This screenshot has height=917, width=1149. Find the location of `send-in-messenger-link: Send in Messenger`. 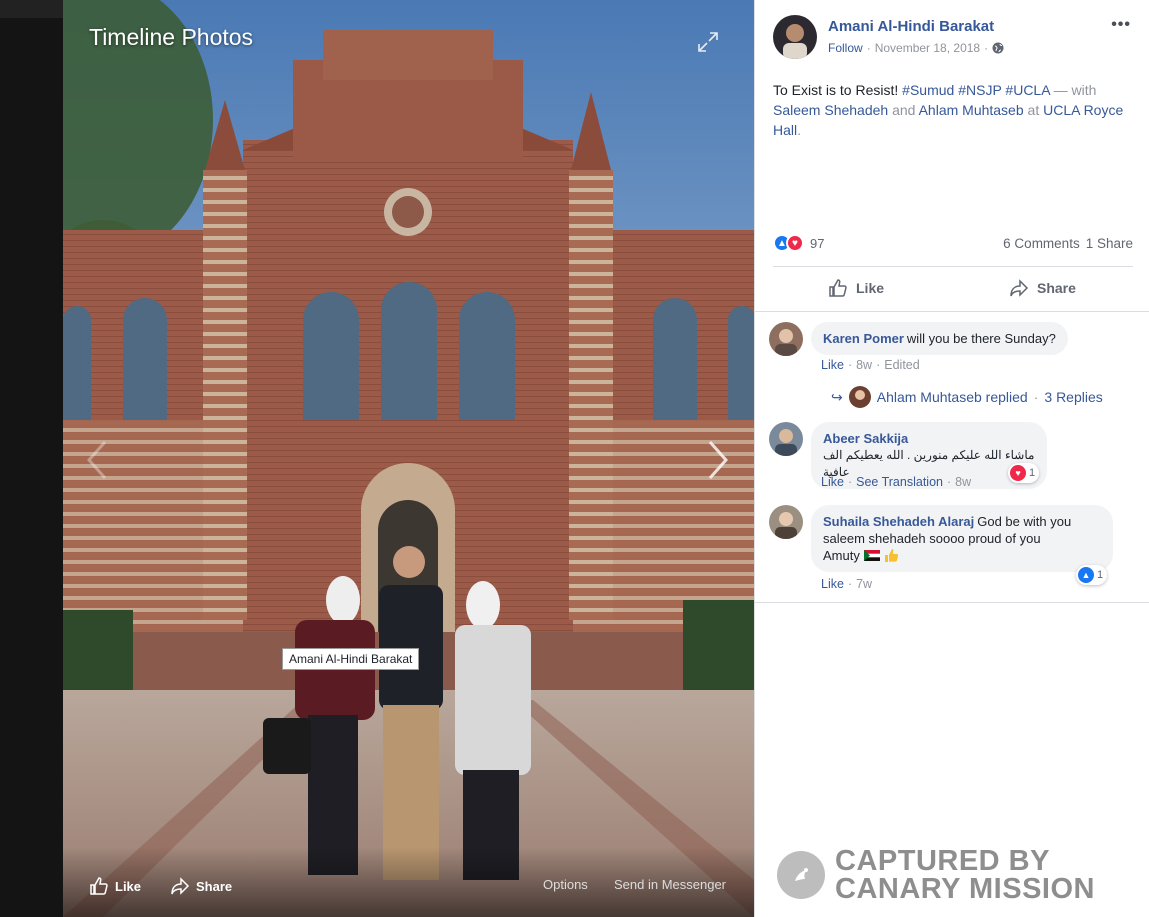

send-in-messenger-link: Send in Messenger is located at coordinates (670, 884).